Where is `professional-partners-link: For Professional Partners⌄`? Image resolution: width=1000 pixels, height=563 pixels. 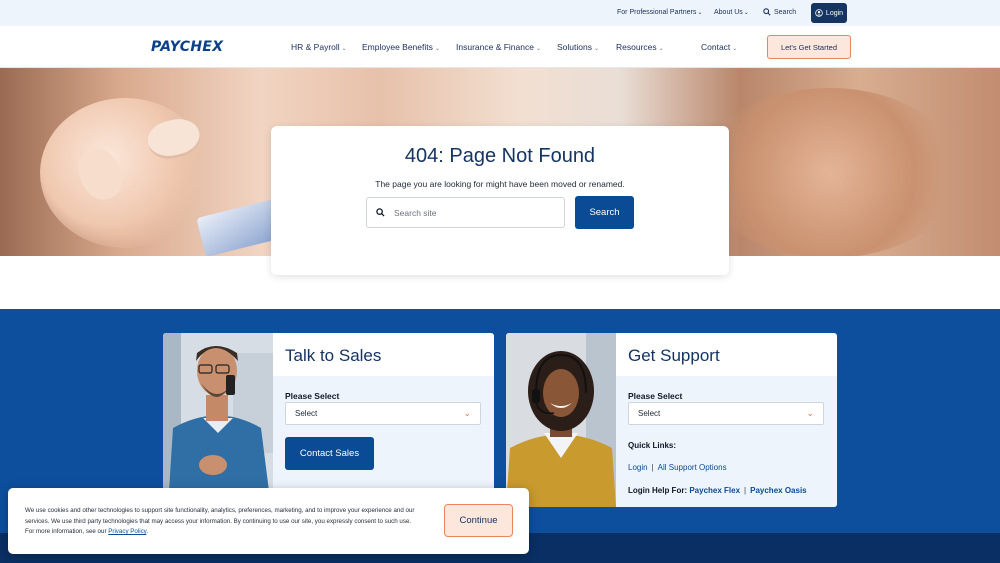 professional-partners-link: For Professional Partners⌄ is located at coordinates (659, 12).